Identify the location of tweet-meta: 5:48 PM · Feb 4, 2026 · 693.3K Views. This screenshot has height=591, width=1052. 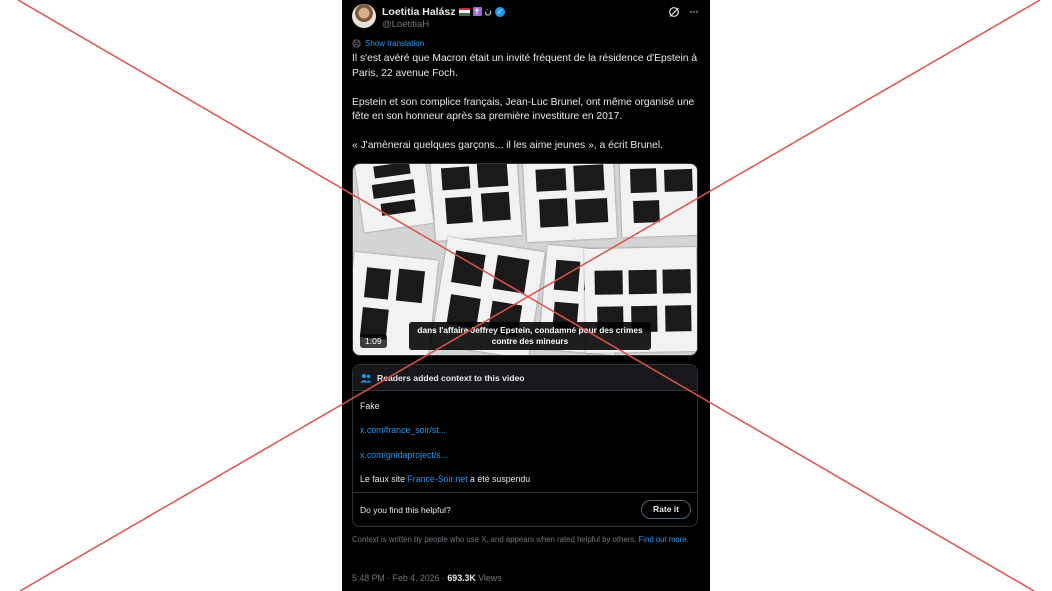
(427, 578).